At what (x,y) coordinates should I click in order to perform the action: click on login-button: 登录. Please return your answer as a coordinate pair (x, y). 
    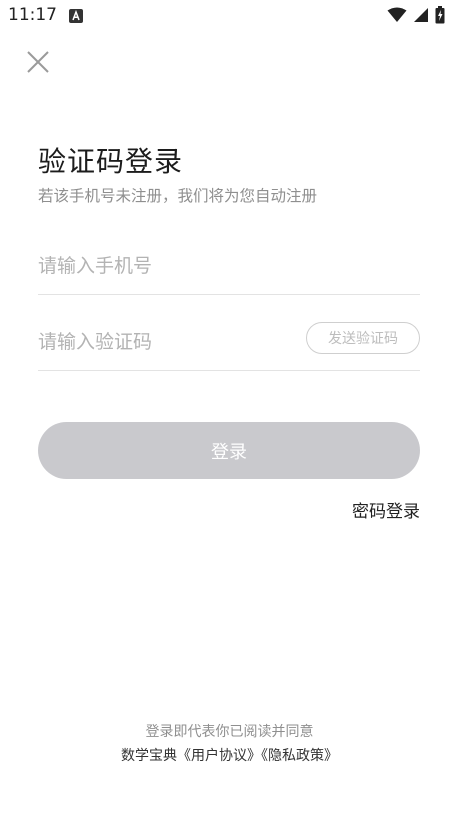
    Looking at the image, I should click on (229, 450).